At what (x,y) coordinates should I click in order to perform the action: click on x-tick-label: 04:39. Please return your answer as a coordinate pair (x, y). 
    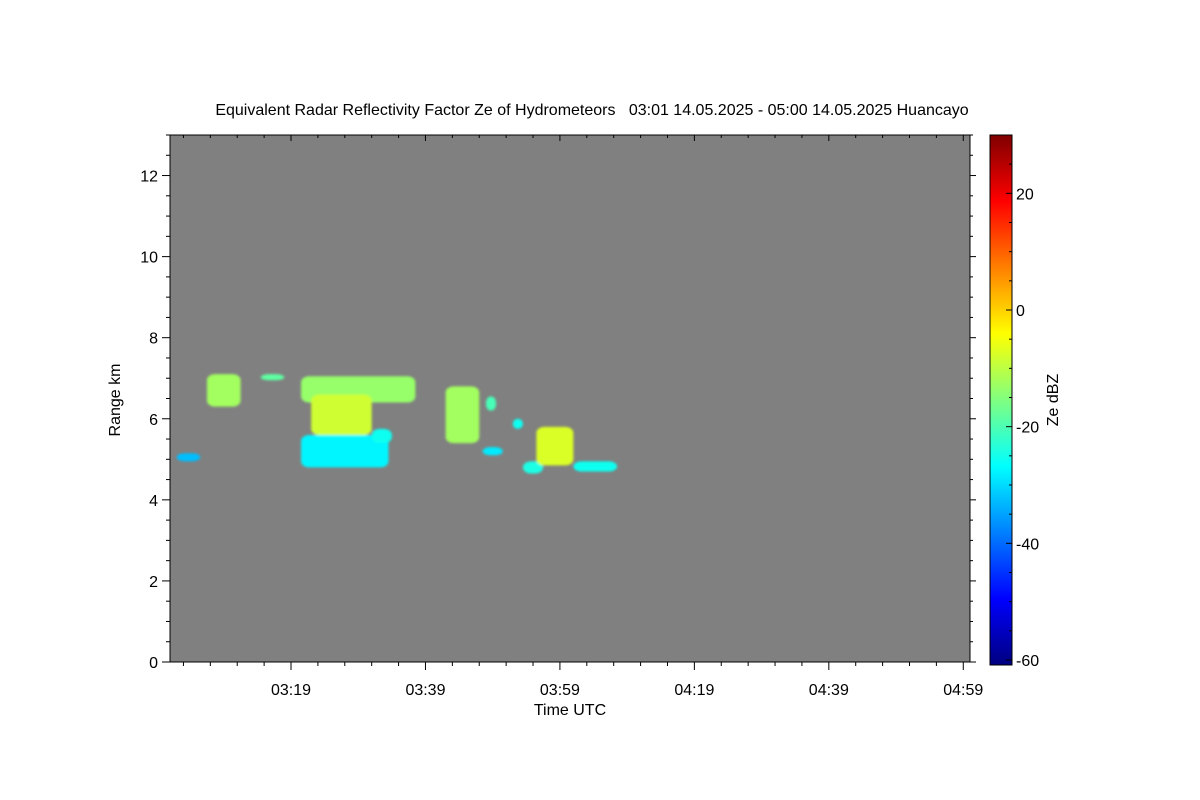
    Looking at the image, I should click on (829, 690).